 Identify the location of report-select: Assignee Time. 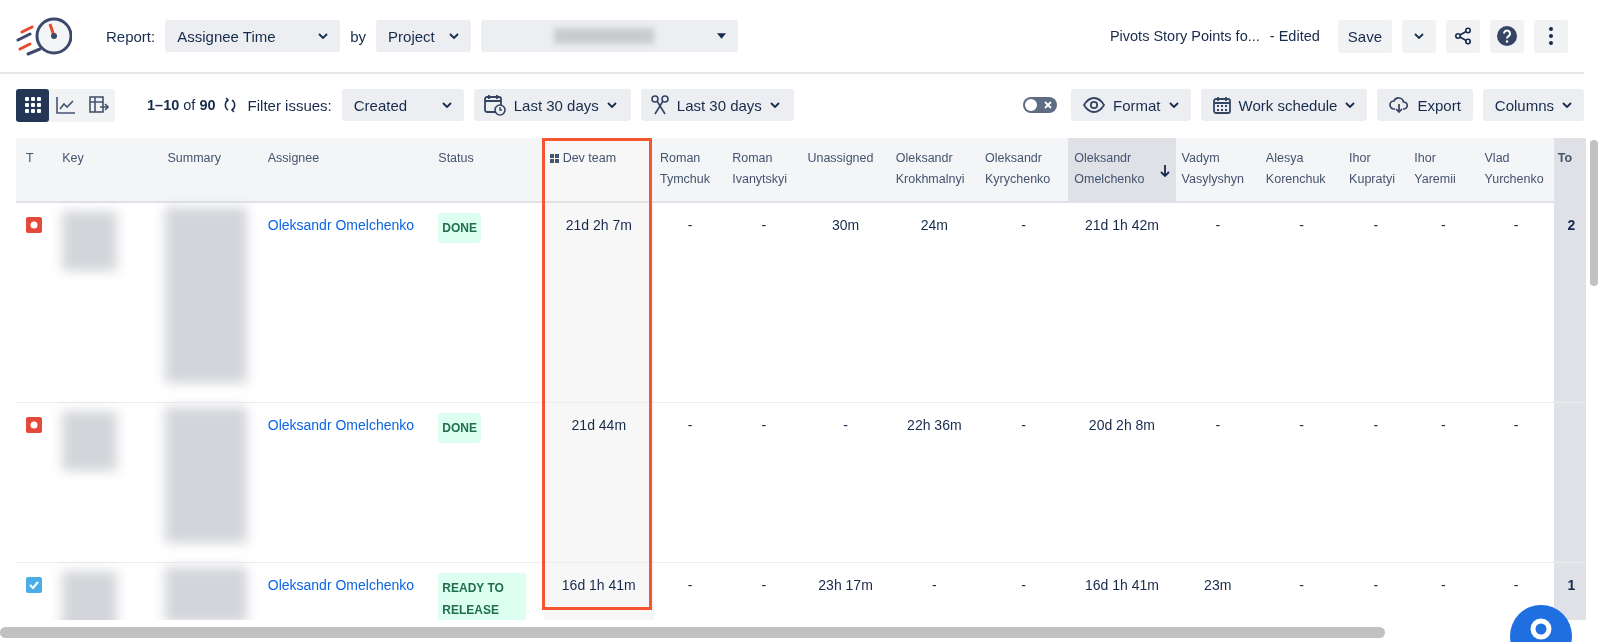
(253, 36).